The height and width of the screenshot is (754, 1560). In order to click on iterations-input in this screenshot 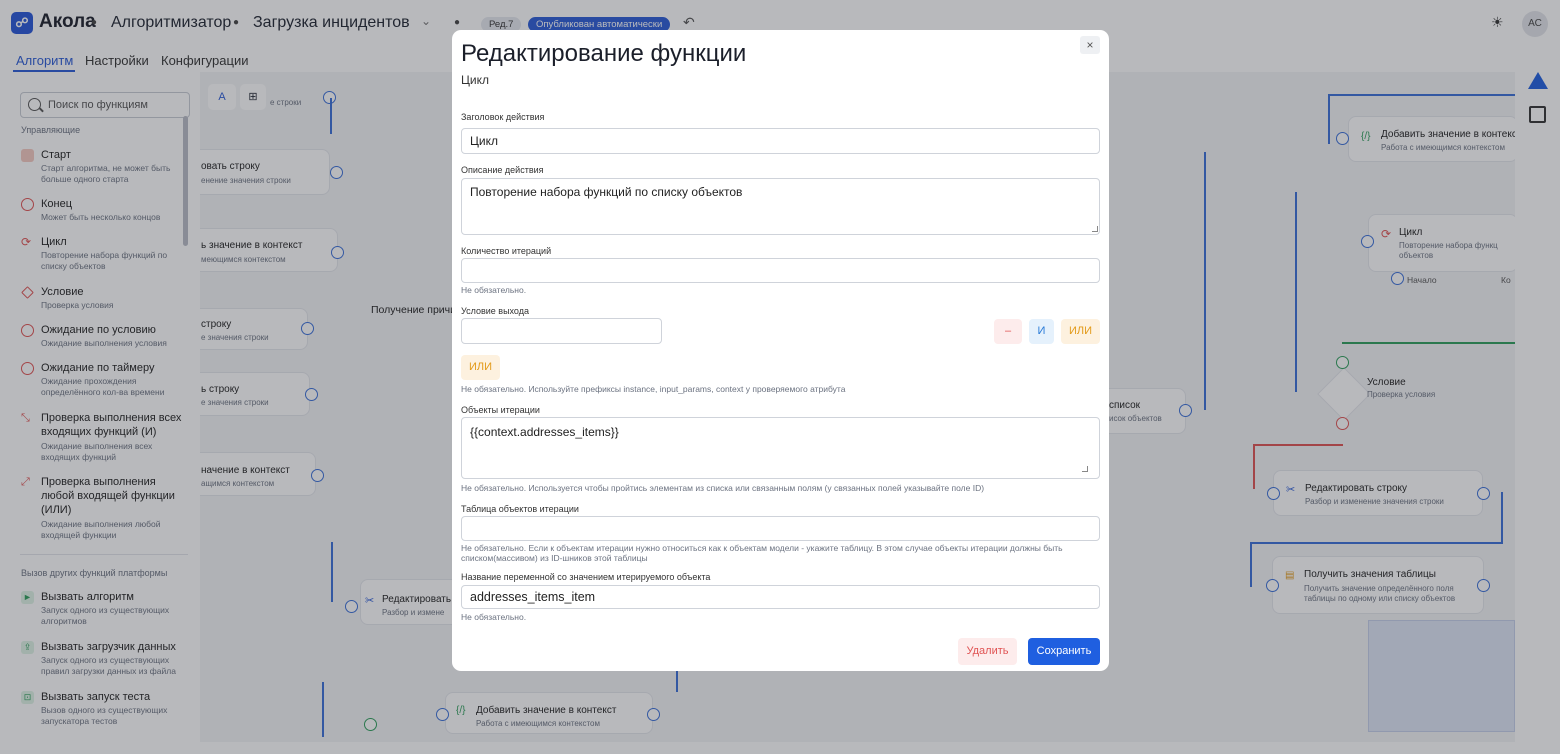, I will do `click(780, 270)`.